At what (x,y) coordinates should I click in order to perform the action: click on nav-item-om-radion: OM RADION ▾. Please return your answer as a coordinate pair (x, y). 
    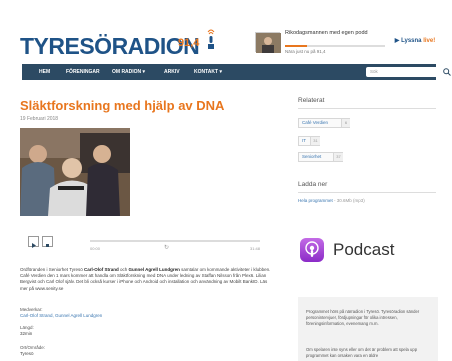
    Looking at the image, I should click on (128, 72).